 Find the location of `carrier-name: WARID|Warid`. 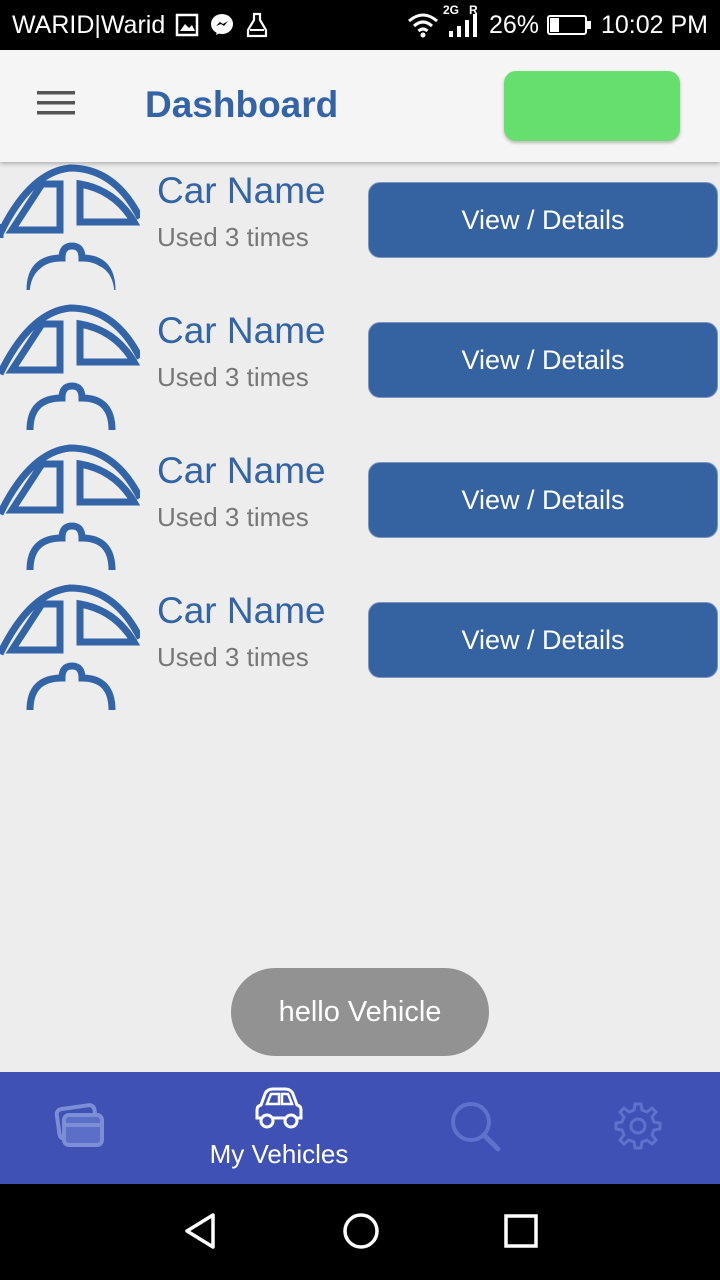

carrier-name: WARID|Warid is located at coordinates (89, 24).